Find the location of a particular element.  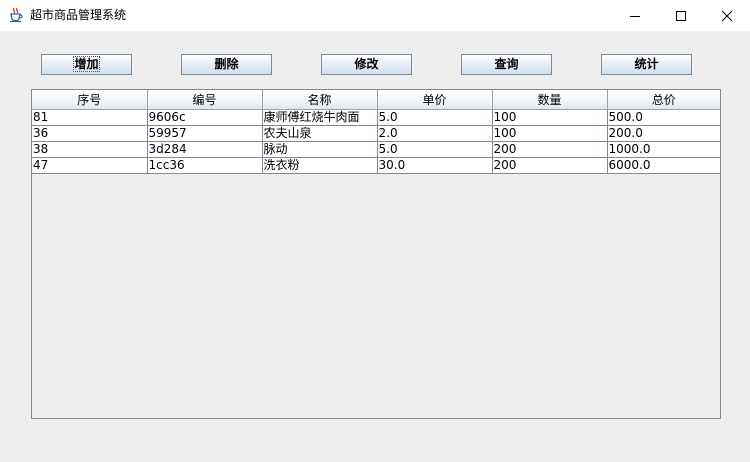

table-cell: 洗衣粉 is located at coordinates (320, 165).